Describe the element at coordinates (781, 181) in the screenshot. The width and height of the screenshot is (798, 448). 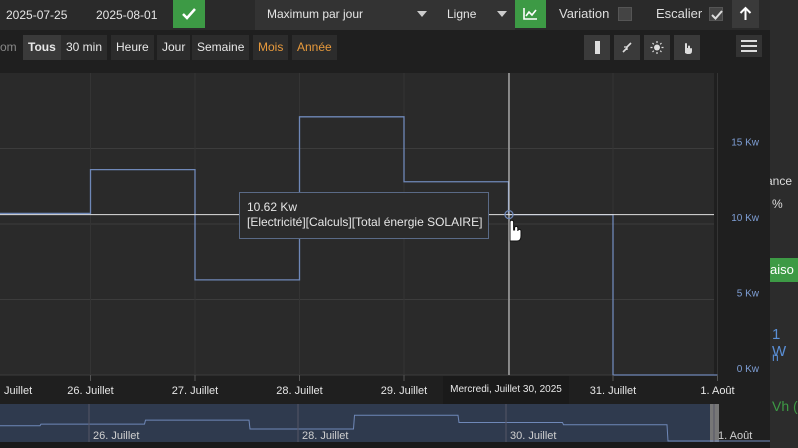
I see `side-text-1: ance` at that location.